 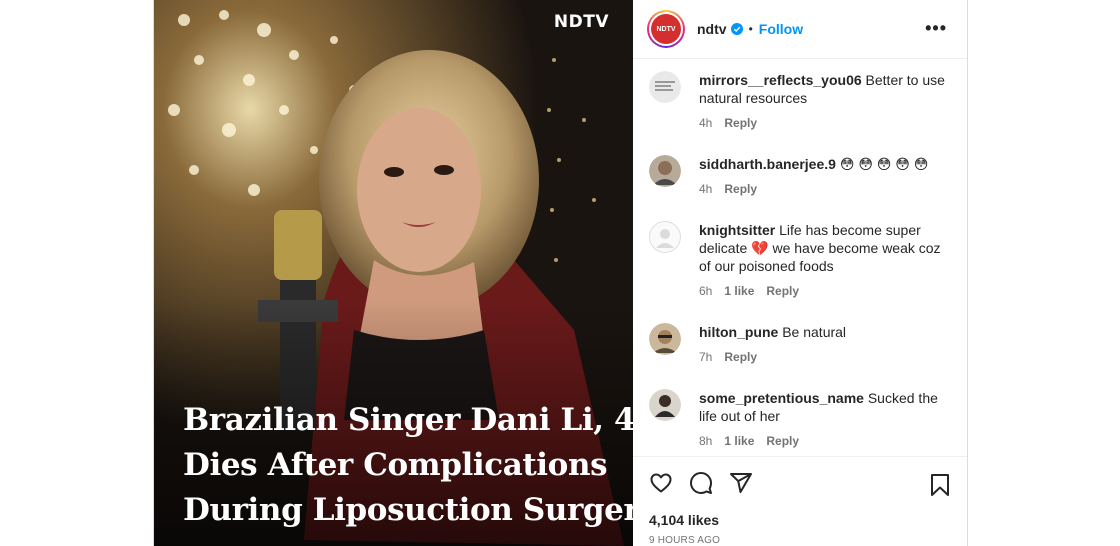 What do you see at coordinates (738, 332) in the screenshot?
I see `comment-username: hilton_pune` at bounding box center [738, 332].